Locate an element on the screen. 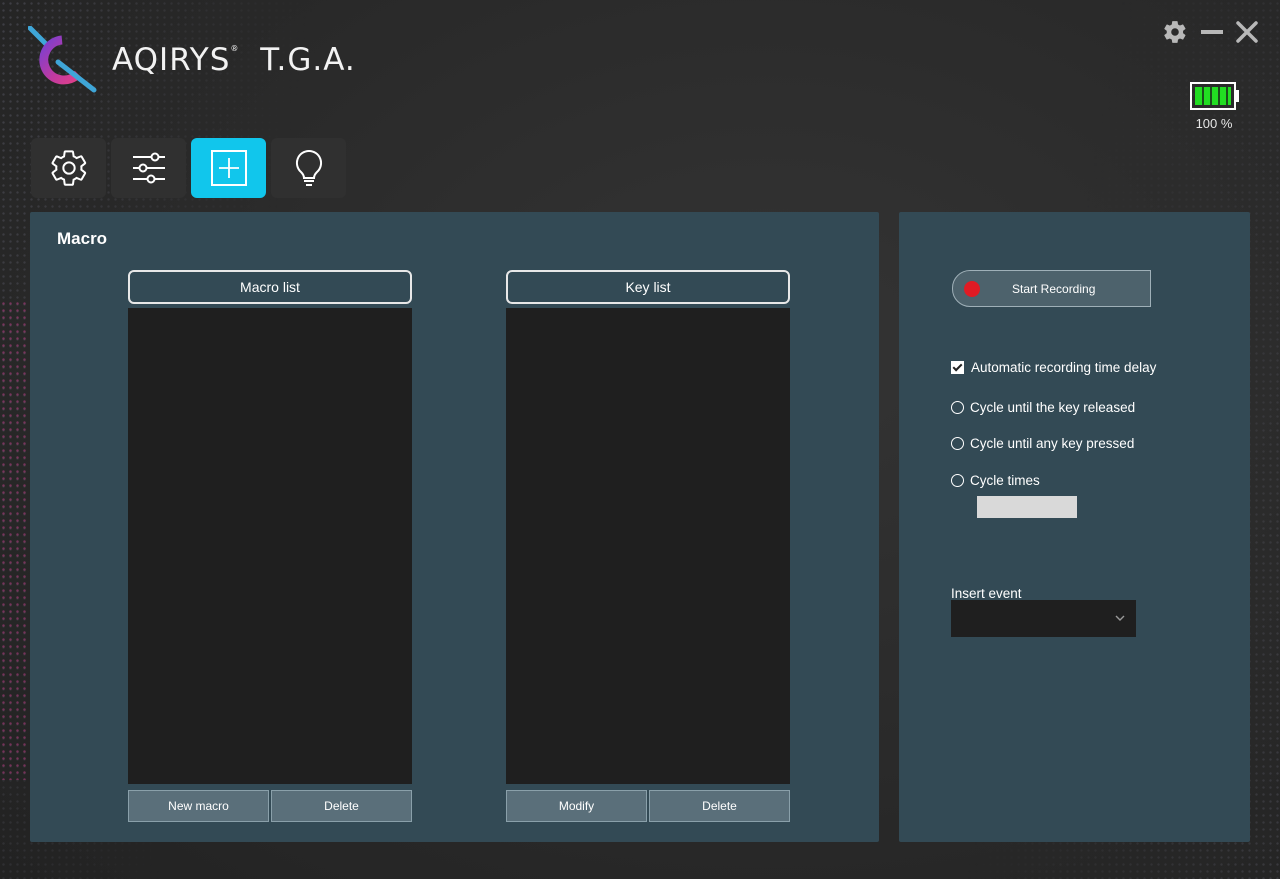 This screenshot has width=1280, height=879. minimize-icon is located at coordinates (1212, 32).